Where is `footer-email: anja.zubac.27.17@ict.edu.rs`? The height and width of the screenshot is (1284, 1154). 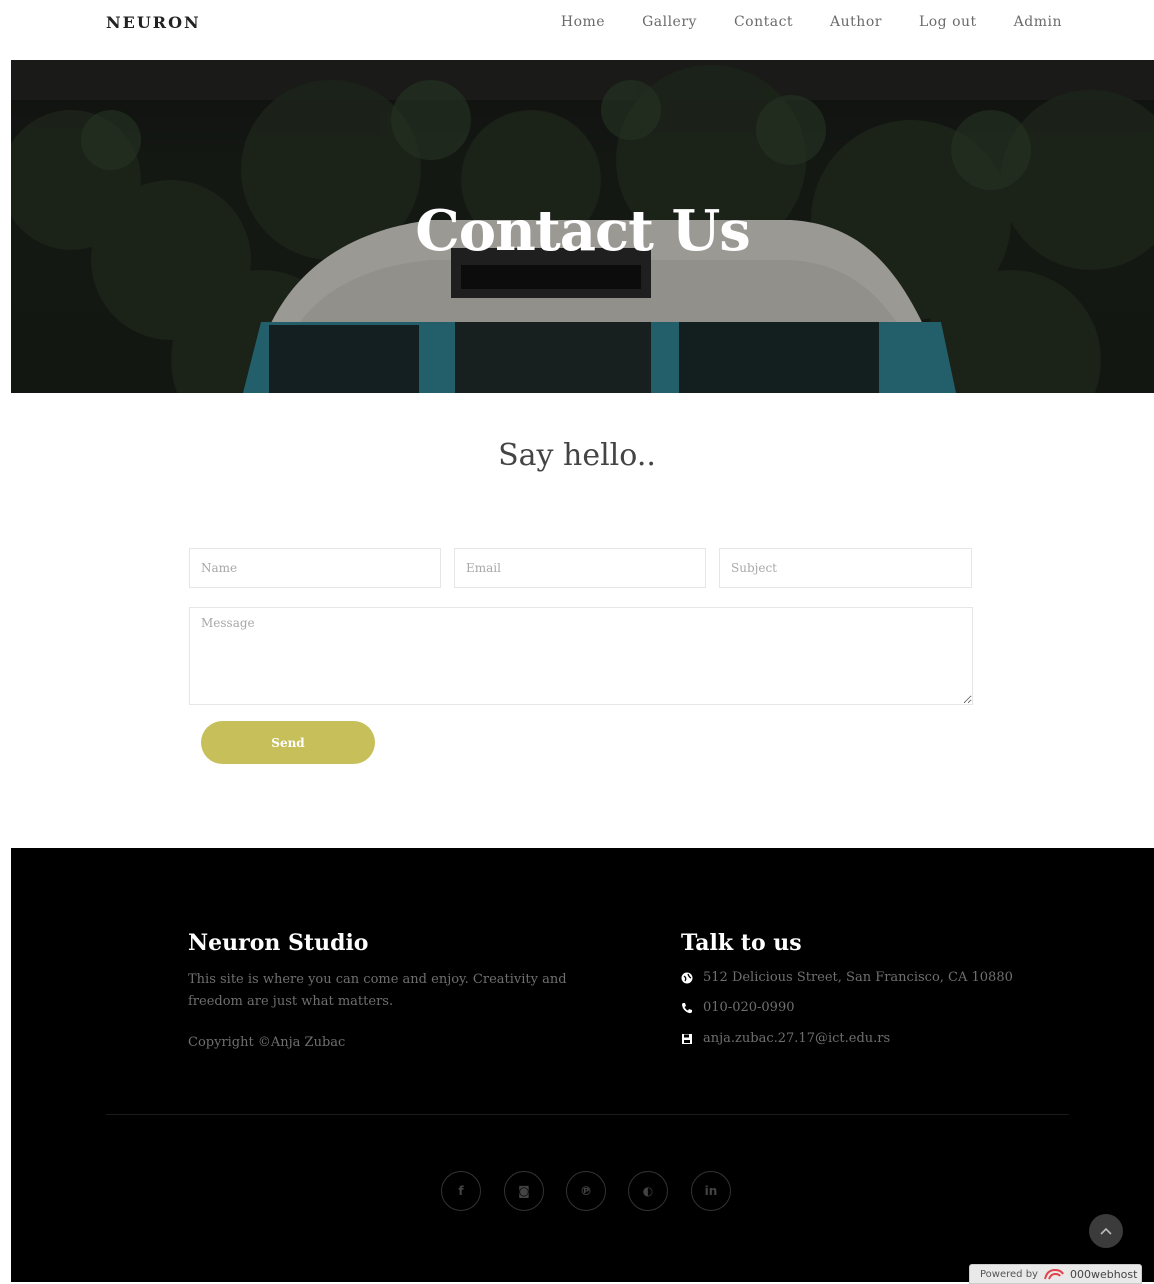
footer-email: anja.zubac.27.17@ict.edu.rs is located at coordinates (785, 1038).